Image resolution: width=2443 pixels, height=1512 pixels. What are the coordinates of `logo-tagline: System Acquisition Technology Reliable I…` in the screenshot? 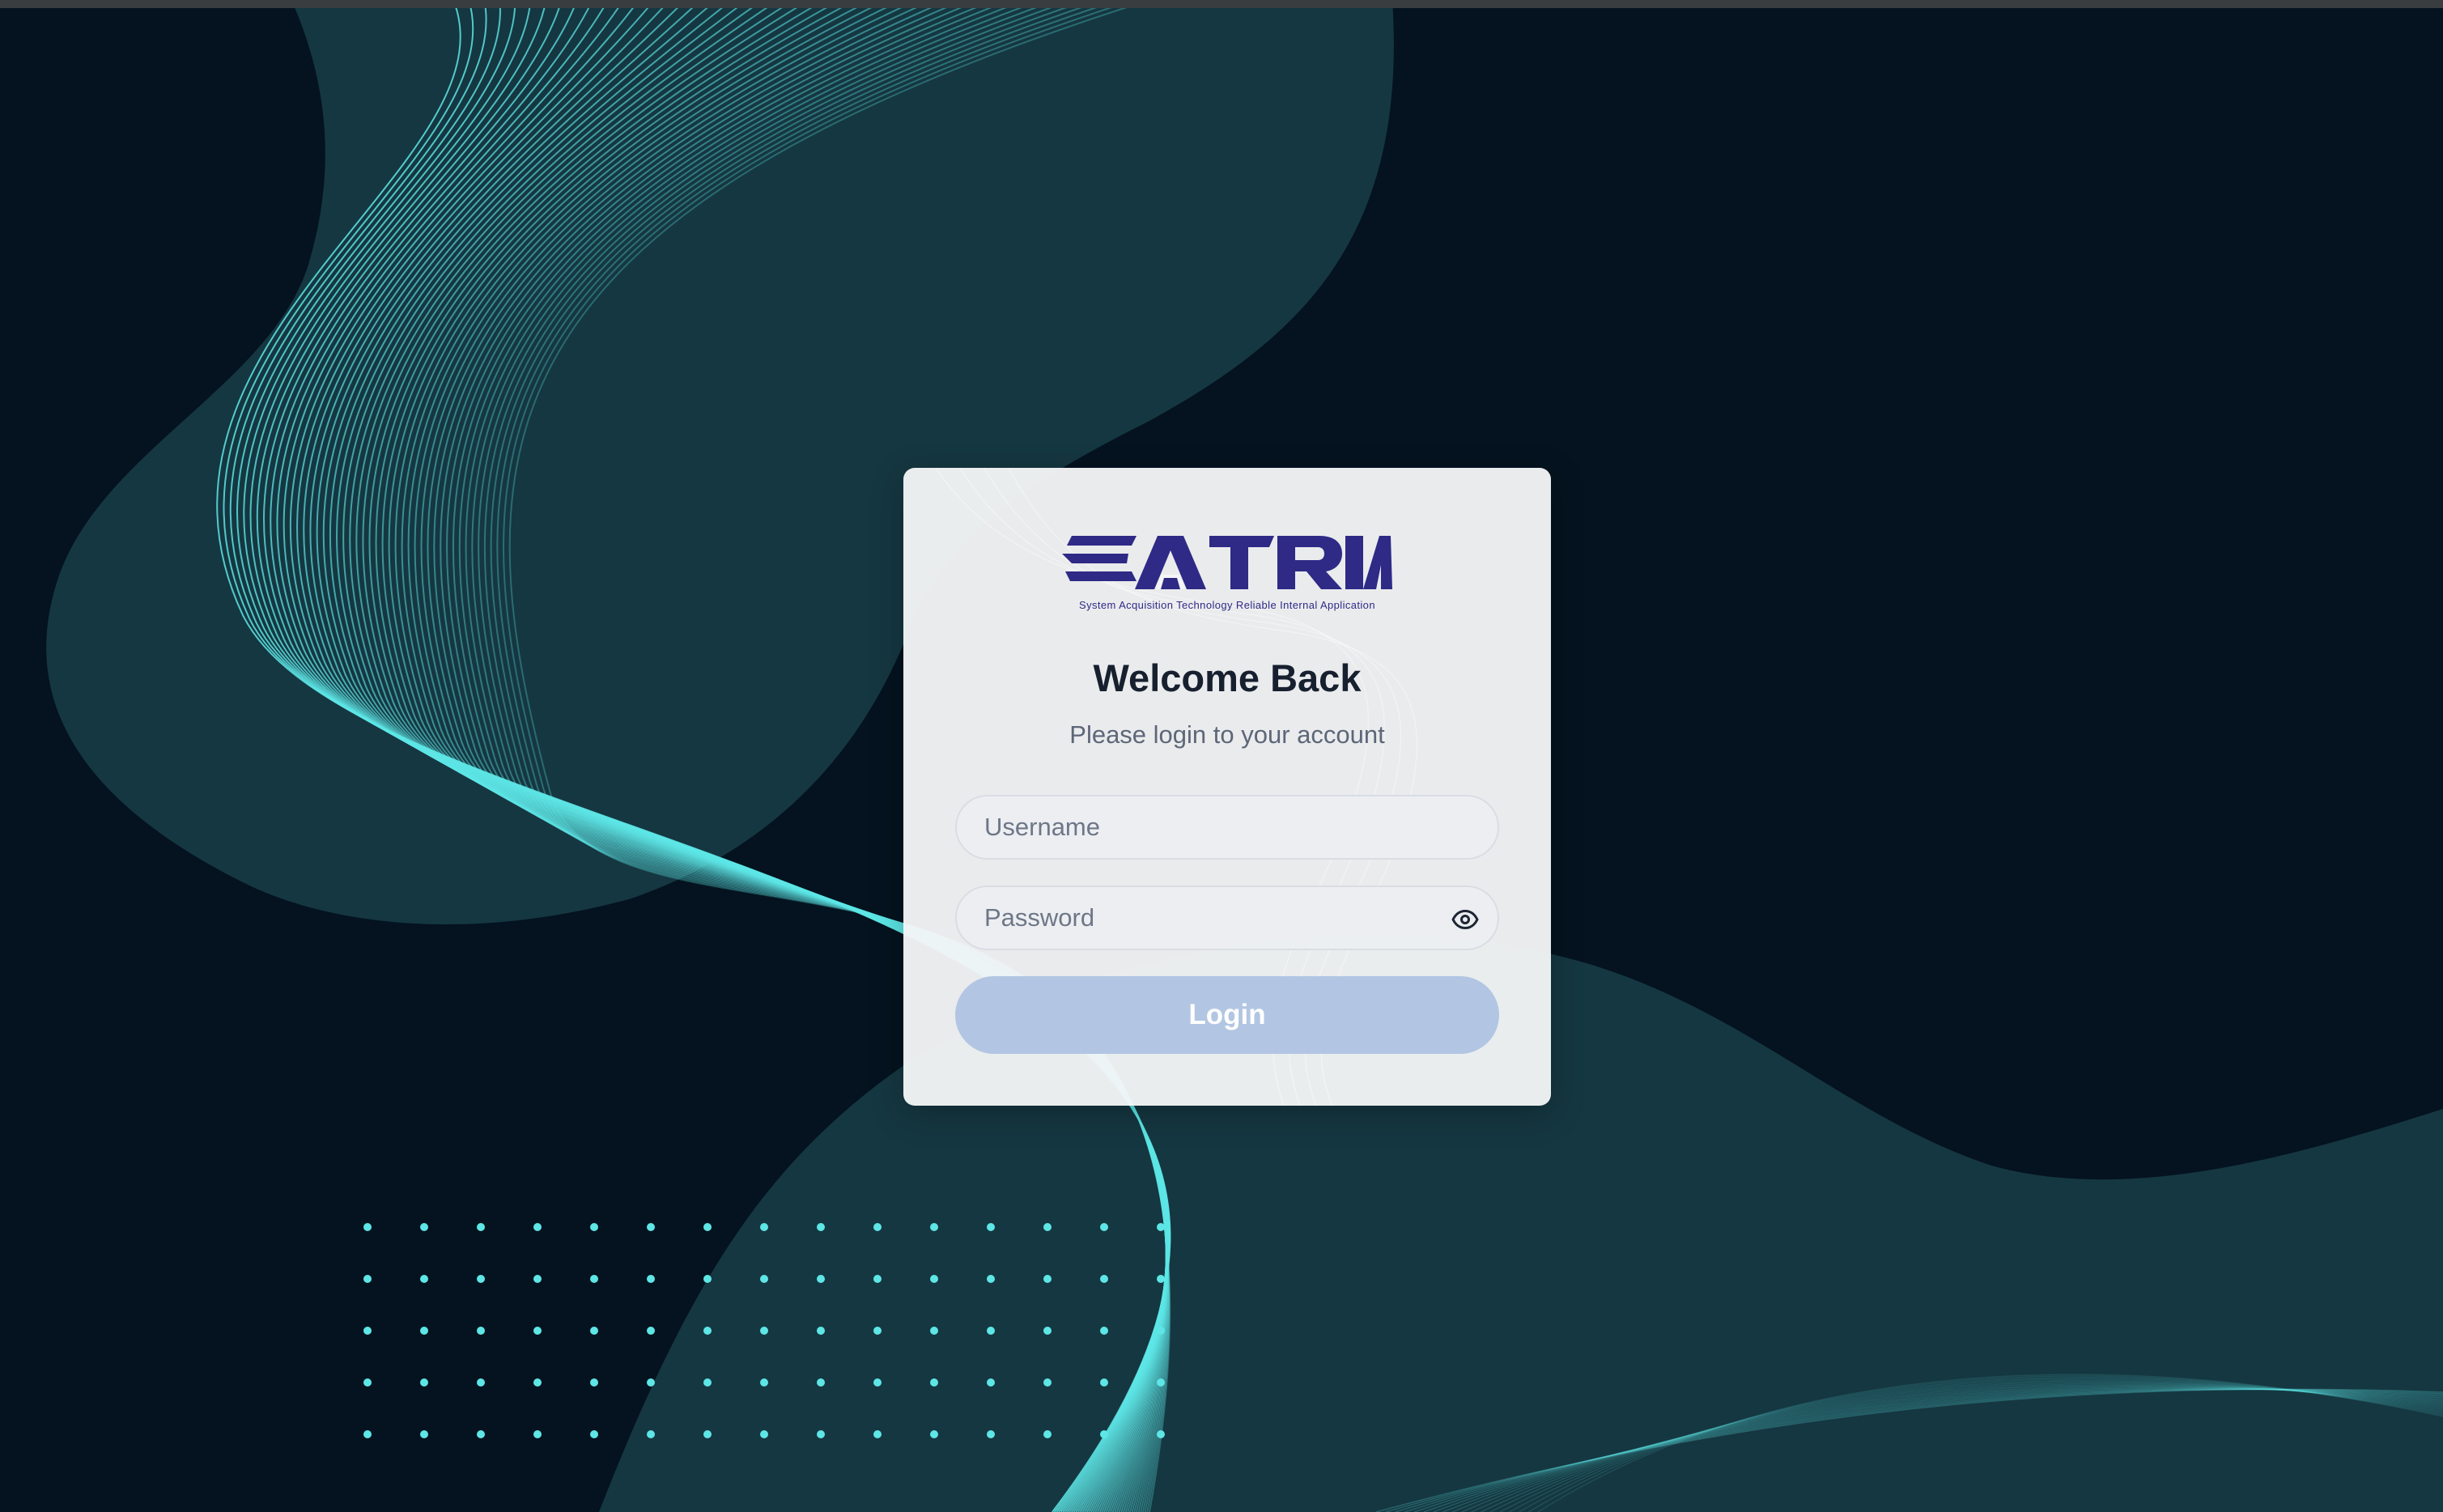 It's located at (1227, 605).